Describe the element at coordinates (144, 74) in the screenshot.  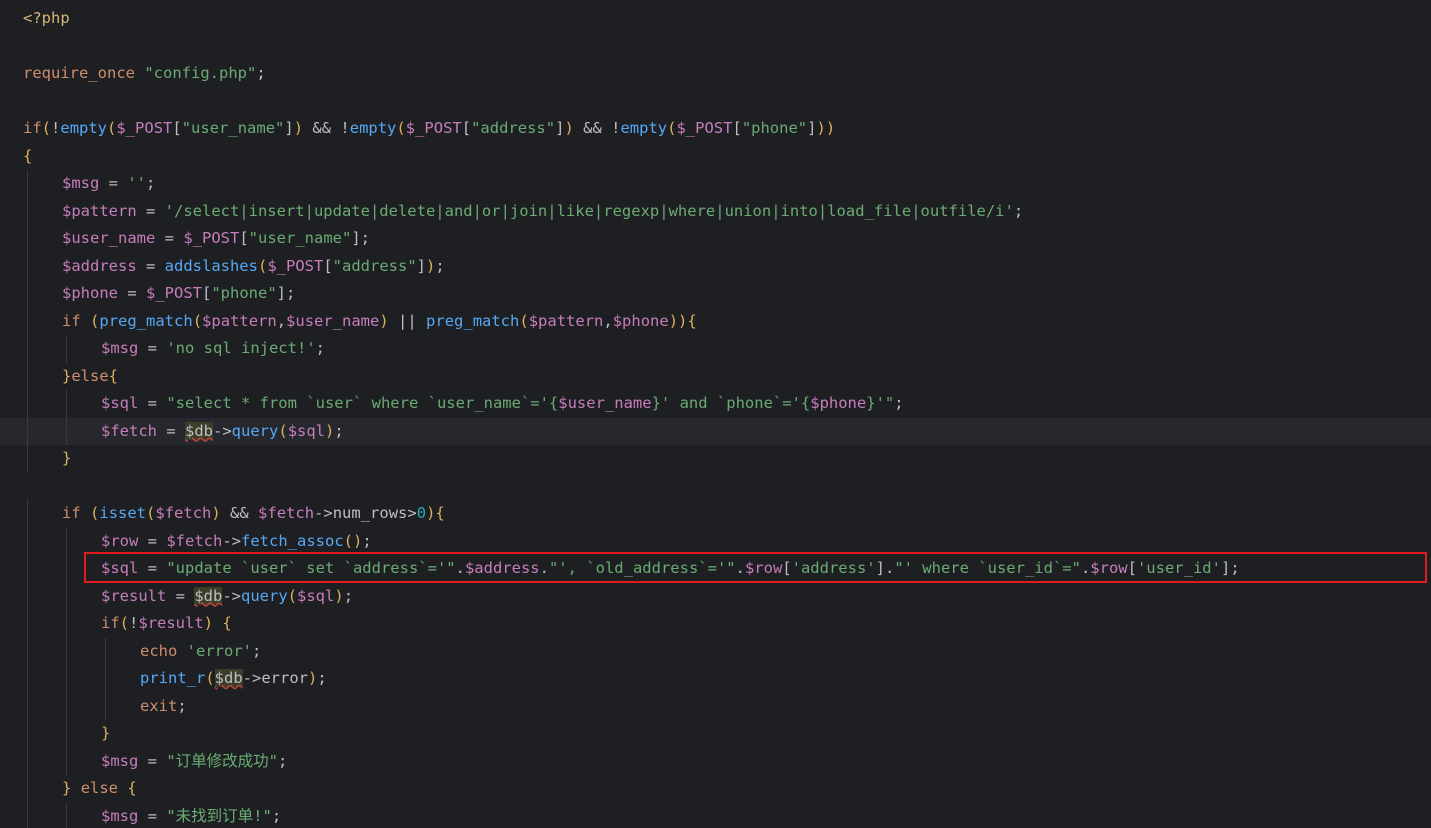
I see `code-text: require_once "config.php";` at that location.